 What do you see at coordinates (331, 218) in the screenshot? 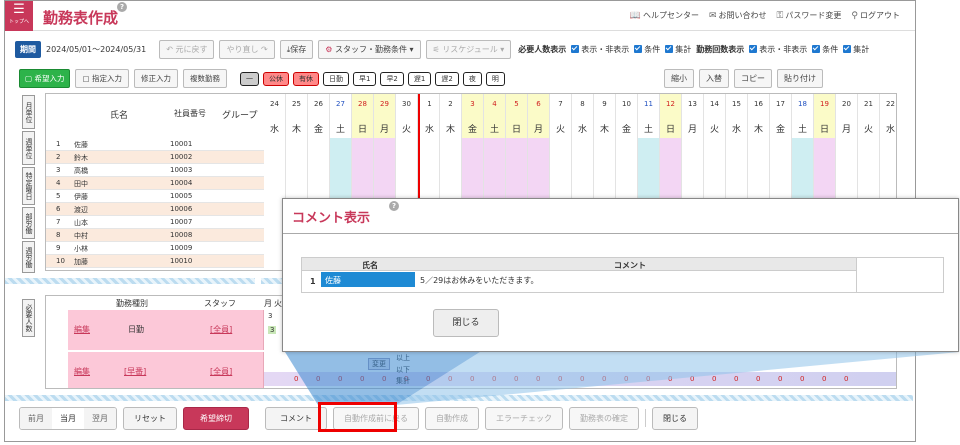
I see `dialog-title: コメント表示` at bounding box center [331, 218].